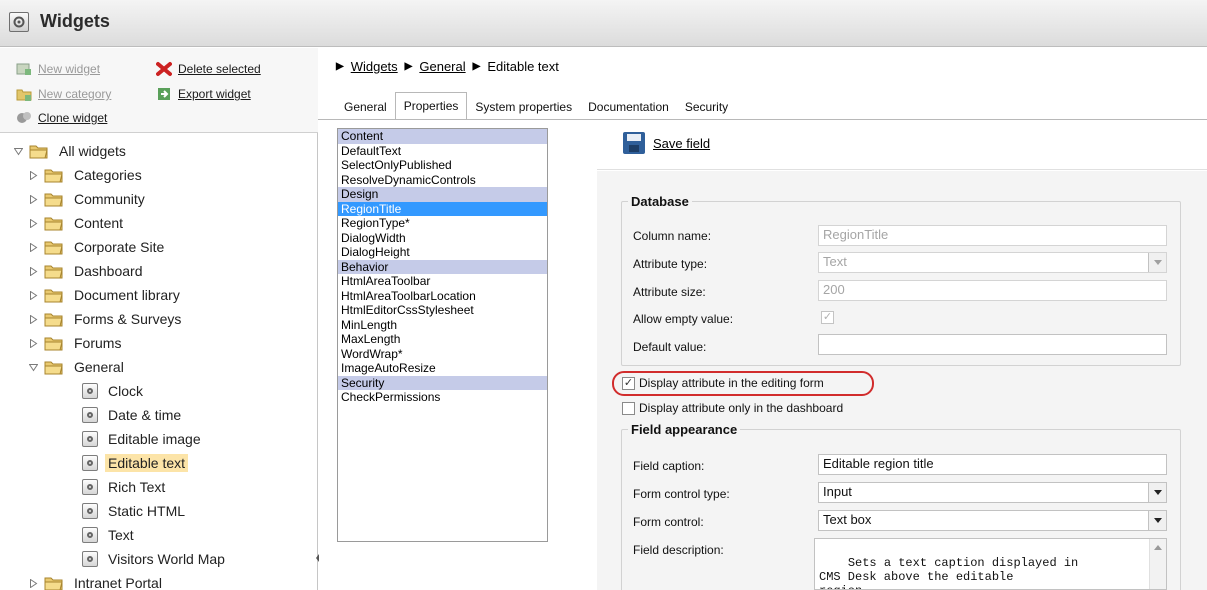 The image size is (1207, 590). Describe the element at coordinates (75, 21) in the screenshot. I see `page-title: Widgets` at that location.